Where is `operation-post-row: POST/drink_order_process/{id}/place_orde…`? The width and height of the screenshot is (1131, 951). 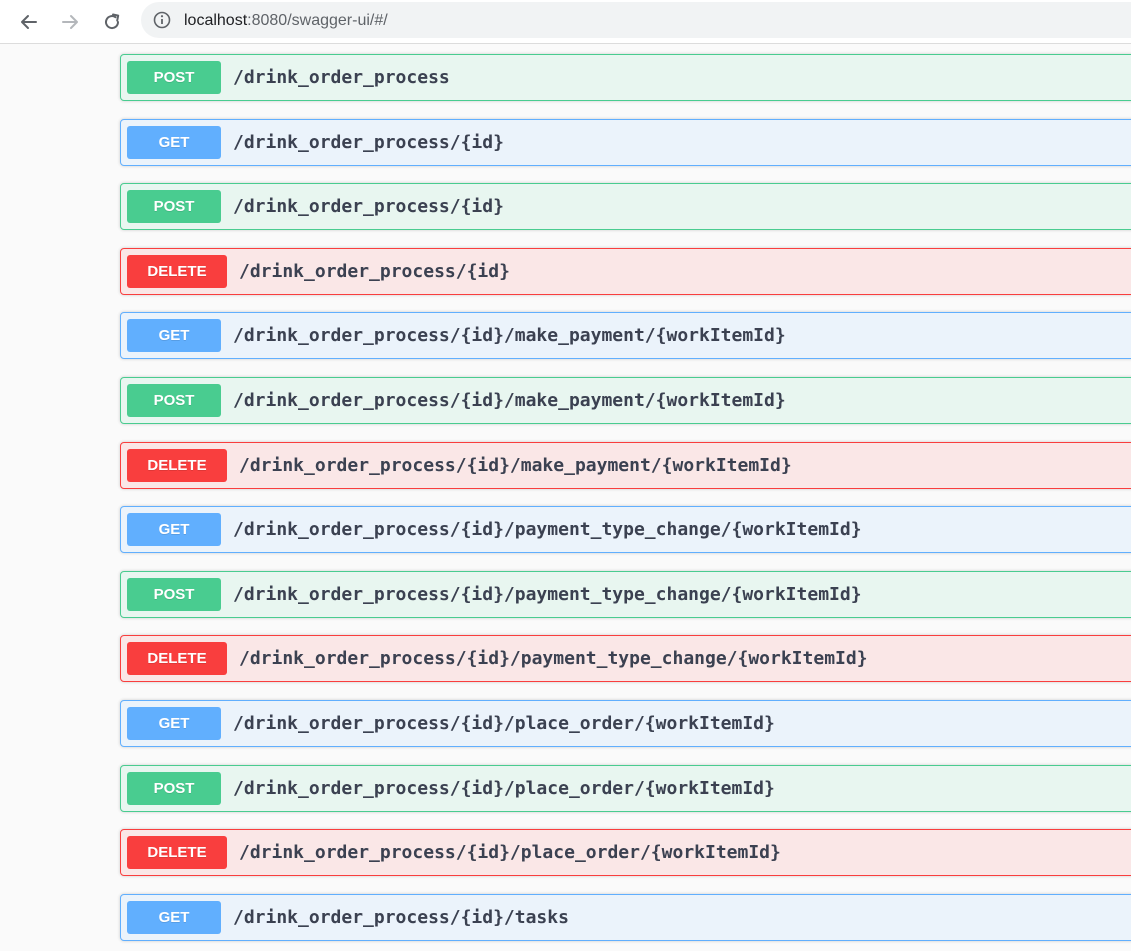
operation-post-row: POST/drink_order_process/{id}/place_orde… is located at coordinates (625, 788).